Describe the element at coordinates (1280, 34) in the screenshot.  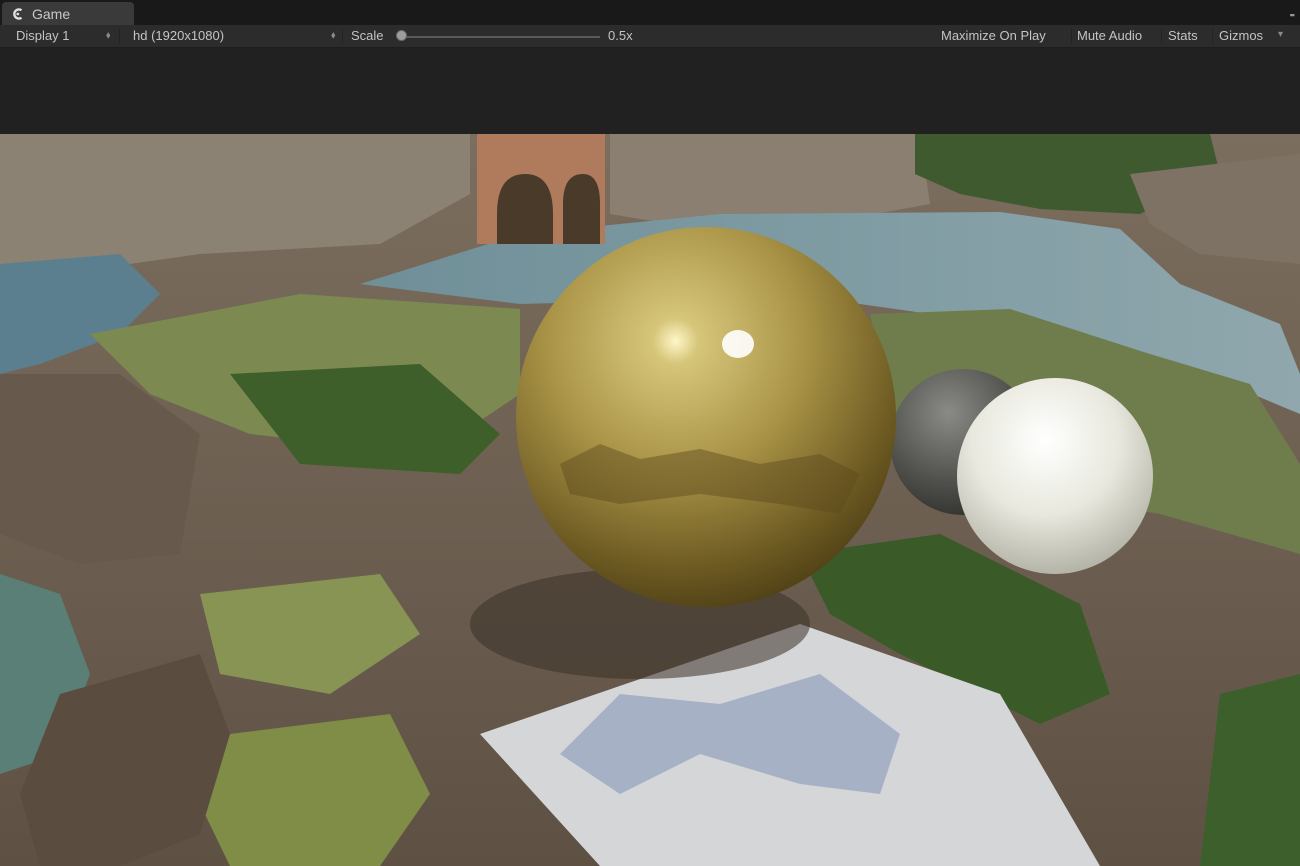
I see `gizmos-chevron-icon: ▾` at that location.